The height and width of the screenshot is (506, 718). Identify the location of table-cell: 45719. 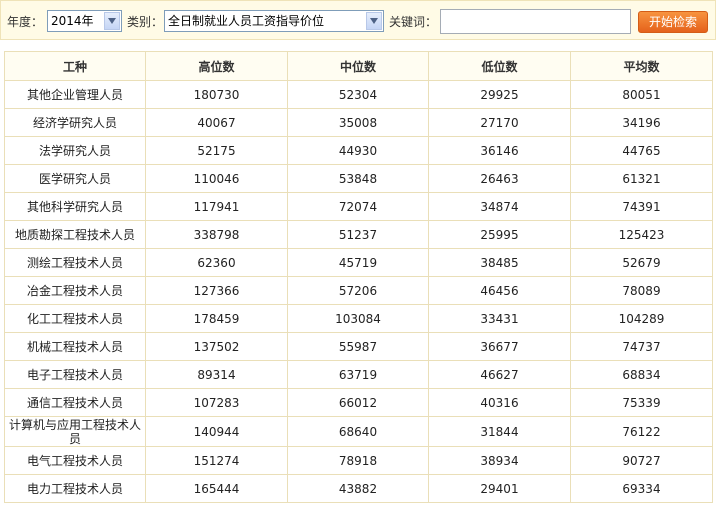
(358, 262).